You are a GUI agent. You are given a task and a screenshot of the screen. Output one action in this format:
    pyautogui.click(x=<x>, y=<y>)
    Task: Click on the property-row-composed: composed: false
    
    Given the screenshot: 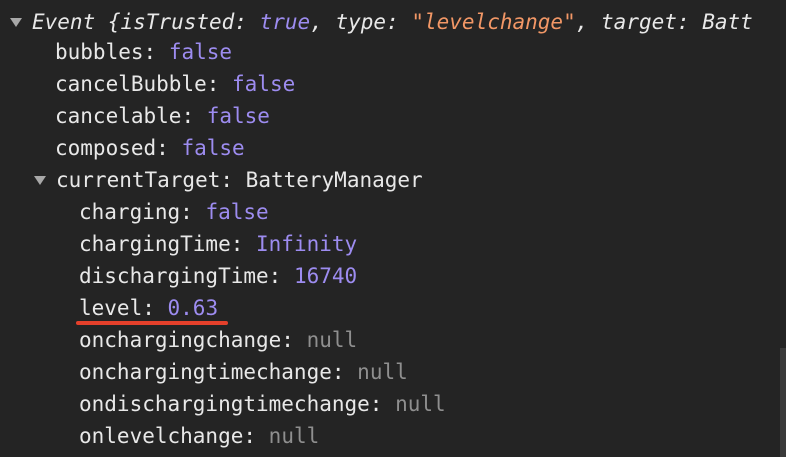 What is the action you would take?
    pyautogui.click(x=150, y=148)
    